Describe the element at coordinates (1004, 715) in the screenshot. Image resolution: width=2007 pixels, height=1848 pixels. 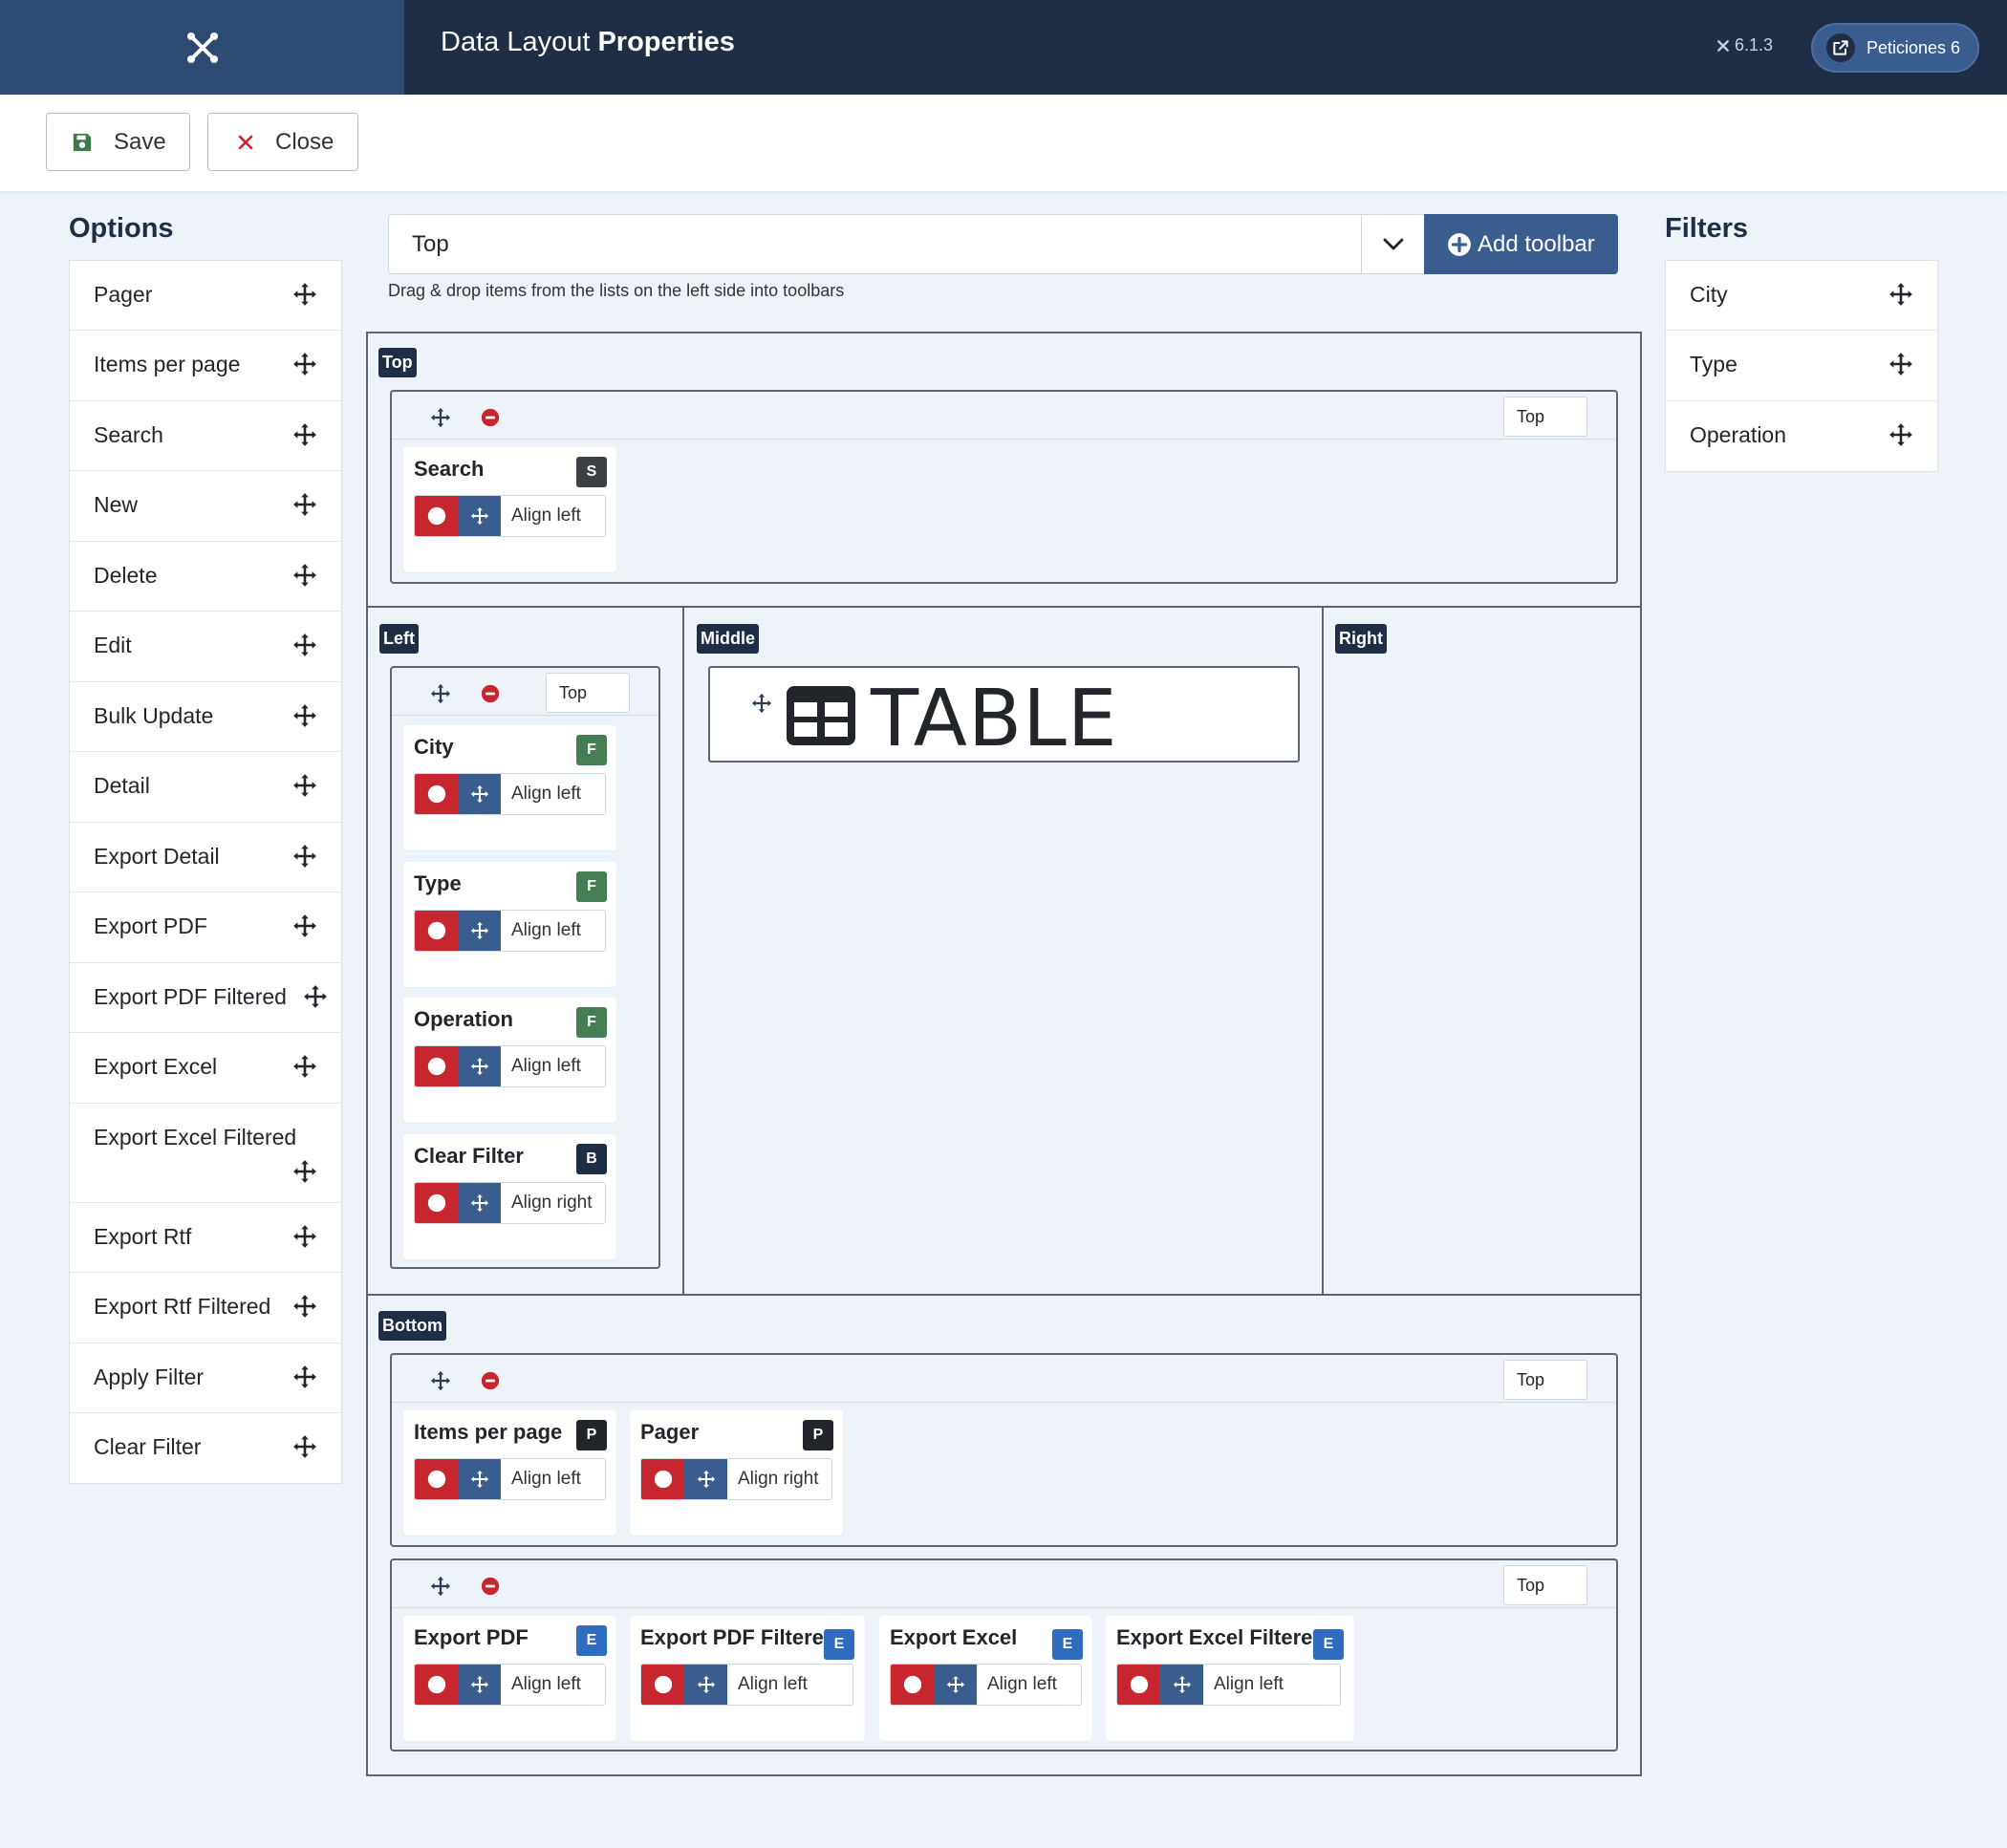
I see `table-placeholder: TABLE` at that location.